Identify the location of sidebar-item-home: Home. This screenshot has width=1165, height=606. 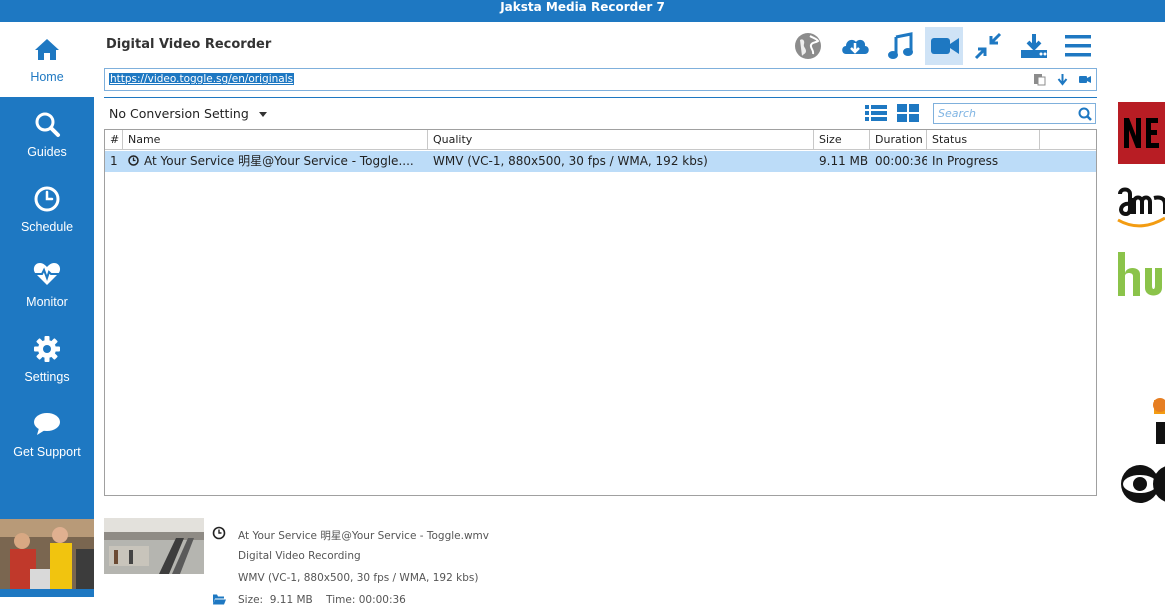
(47, 59).